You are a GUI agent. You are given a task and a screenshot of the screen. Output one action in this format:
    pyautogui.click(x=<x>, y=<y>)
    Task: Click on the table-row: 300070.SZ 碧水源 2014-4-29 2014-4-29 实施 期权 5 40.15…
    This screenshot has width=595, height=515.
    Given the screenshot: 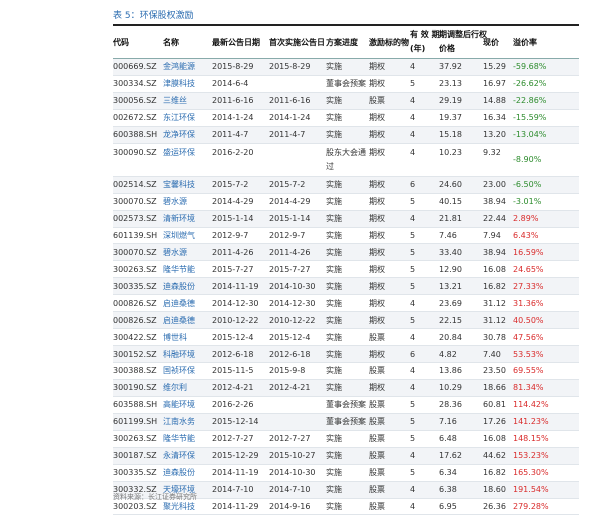 What is the action you would take?
    pyautogui.click(x=346, y=202)
    